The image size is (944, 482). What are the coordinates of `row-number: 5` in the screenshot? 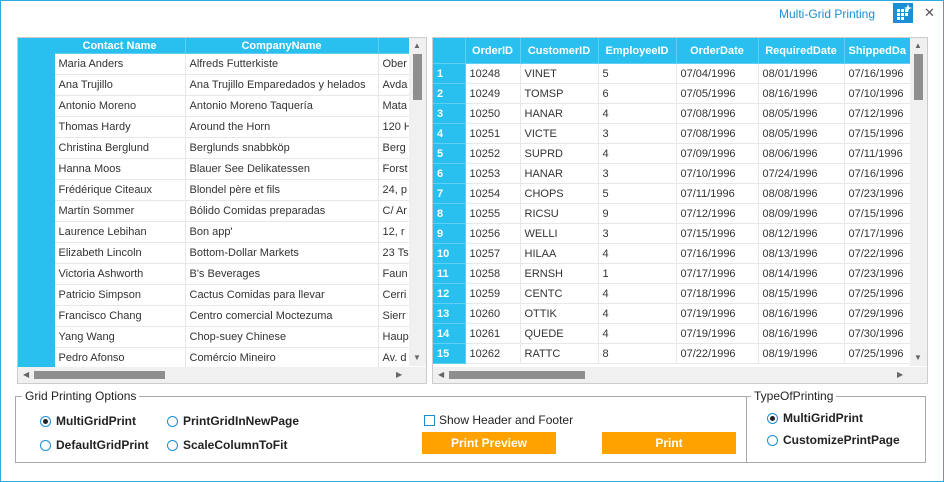 It's located at (449, 153).